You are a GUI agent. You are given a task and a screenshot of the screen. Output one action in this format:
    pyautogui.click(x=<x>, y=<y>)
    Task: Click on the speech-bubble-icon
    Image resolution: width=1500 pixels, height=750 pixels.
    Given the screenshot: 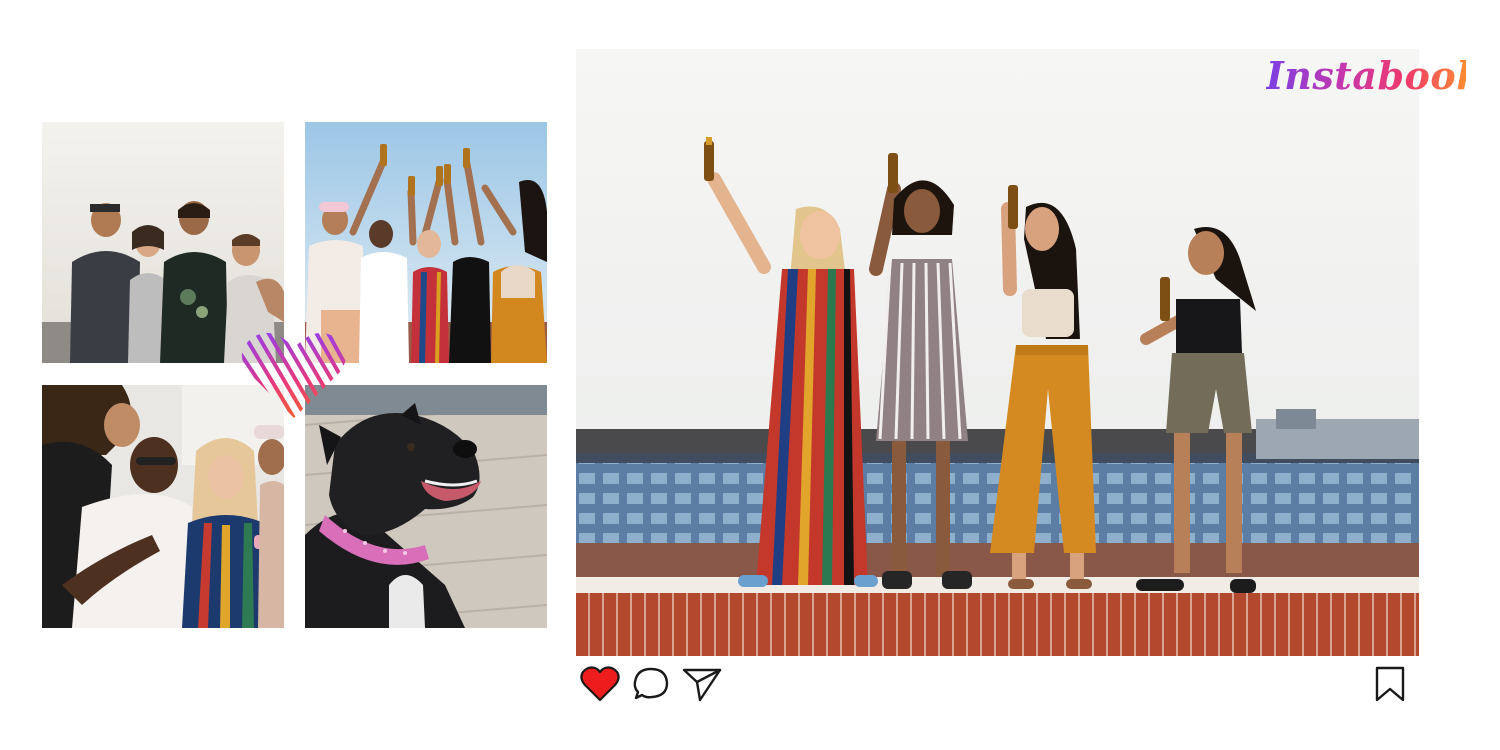 What is the action you would take?
    pyautogui.click(x=651, y=683)
    